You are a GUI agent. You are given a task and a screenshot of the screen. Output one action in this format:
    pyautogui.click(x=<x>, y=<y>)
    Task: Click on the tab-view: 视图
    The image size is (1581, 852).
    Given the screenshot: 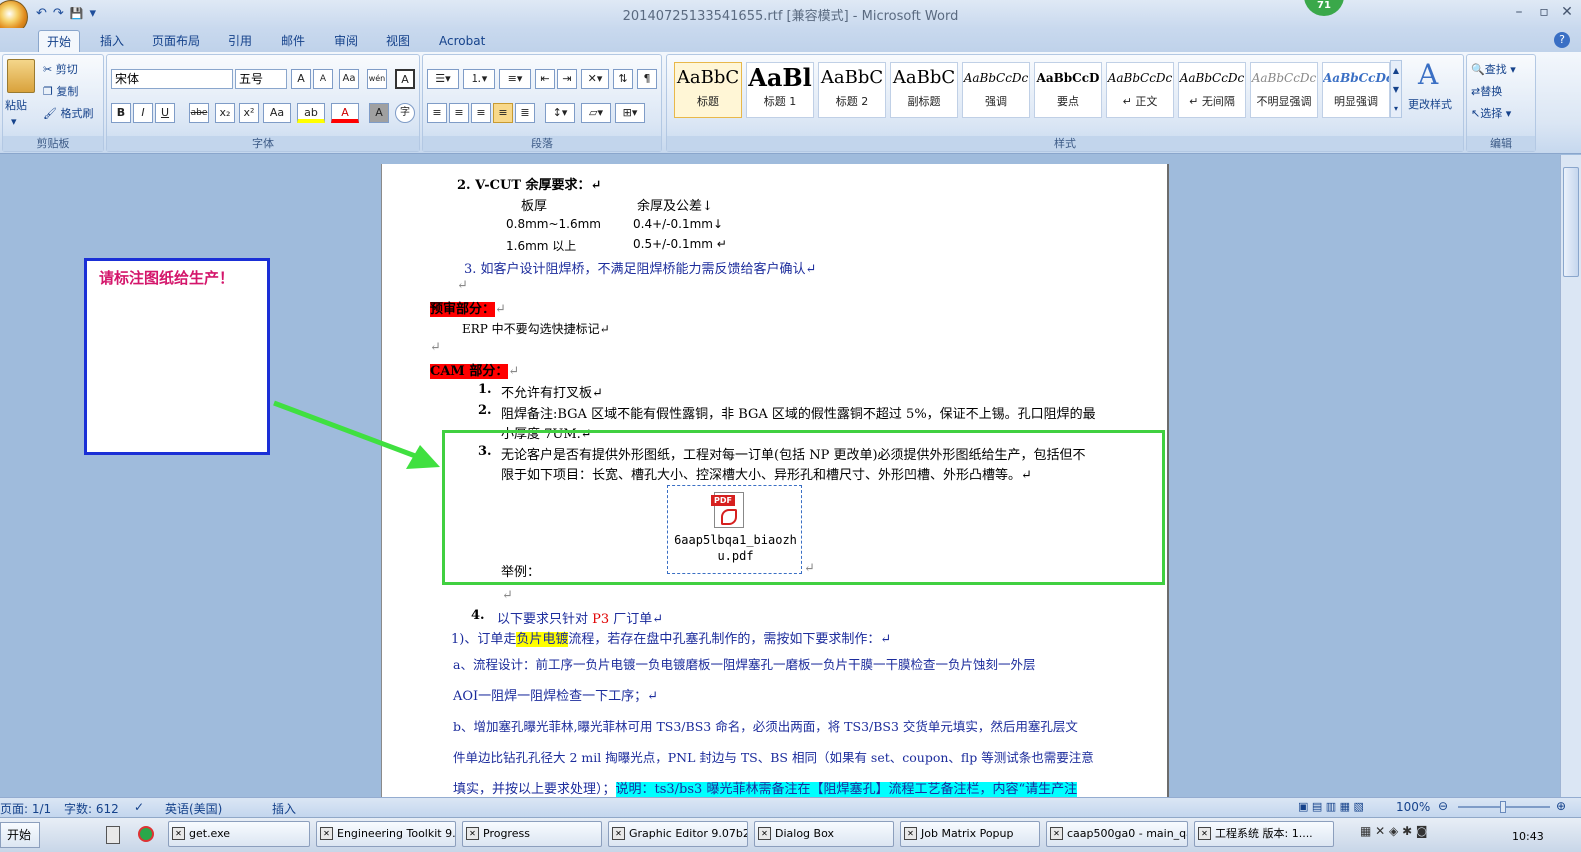 What is the action you would take?
    pyautogui.click(x=398, y=41)
    